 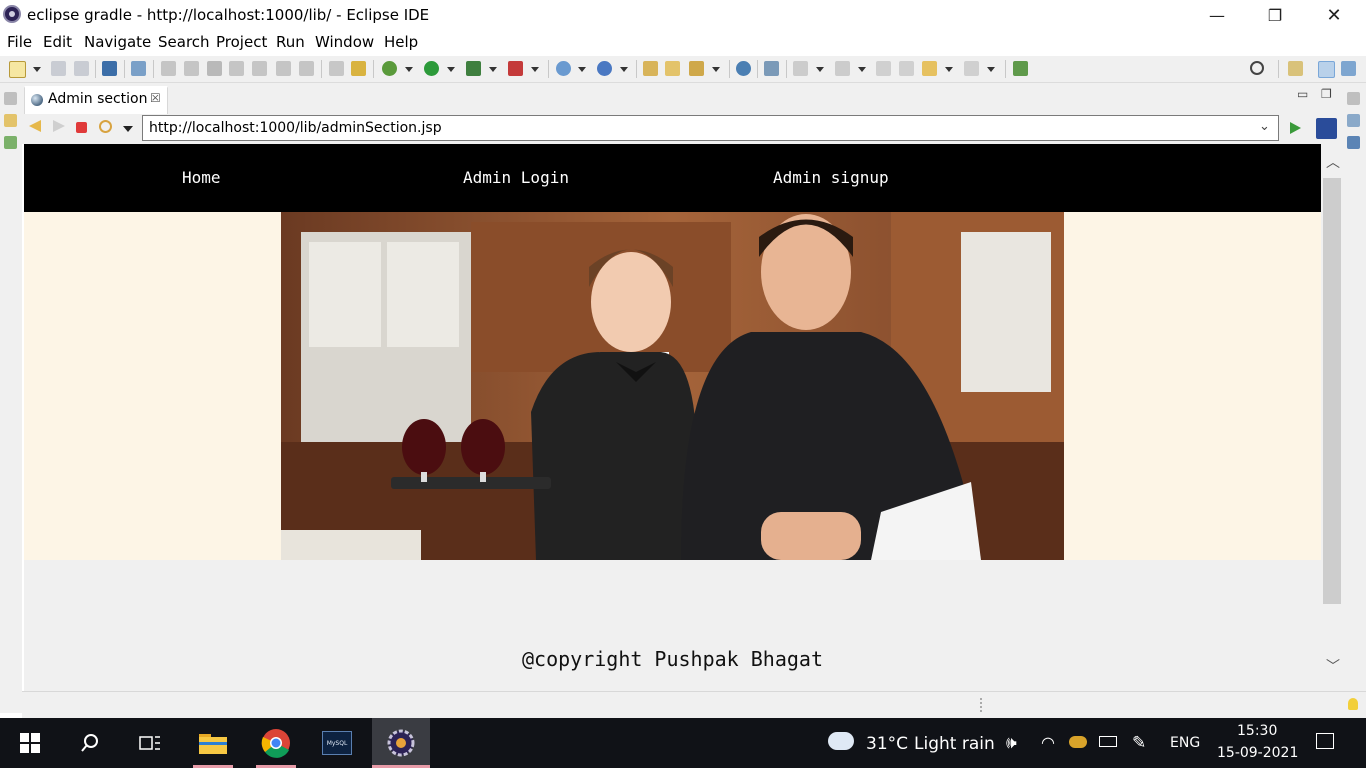 I want to click on outline-icon, so click(x=1353, y=120).